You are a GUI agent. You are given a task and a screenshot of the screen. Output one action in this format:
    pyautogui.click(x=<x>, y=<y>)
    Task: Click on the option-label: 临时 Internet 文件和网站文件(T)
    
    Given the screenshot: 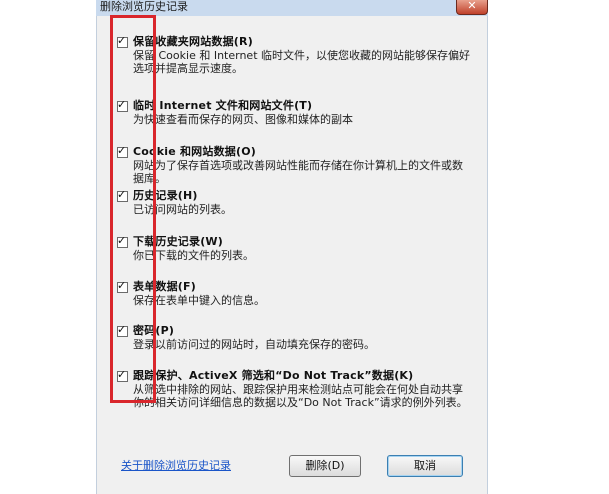 What is the action you would take?
    pyautogui.click(x=223, y=105)
    